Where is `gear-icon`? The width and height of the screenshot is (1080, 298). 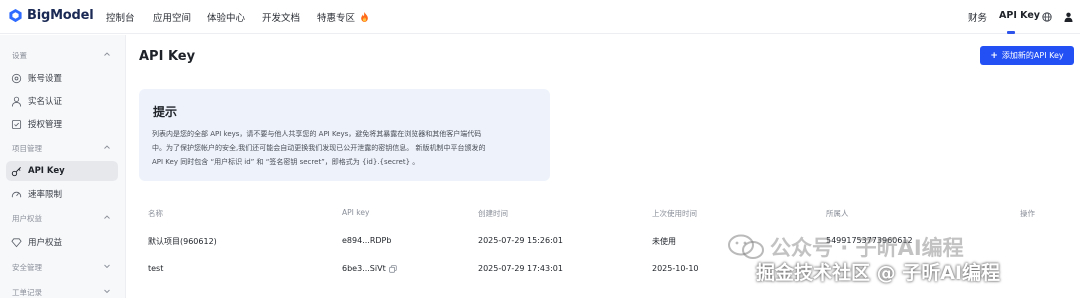
gear-icon is located at coordinates (16, 78).